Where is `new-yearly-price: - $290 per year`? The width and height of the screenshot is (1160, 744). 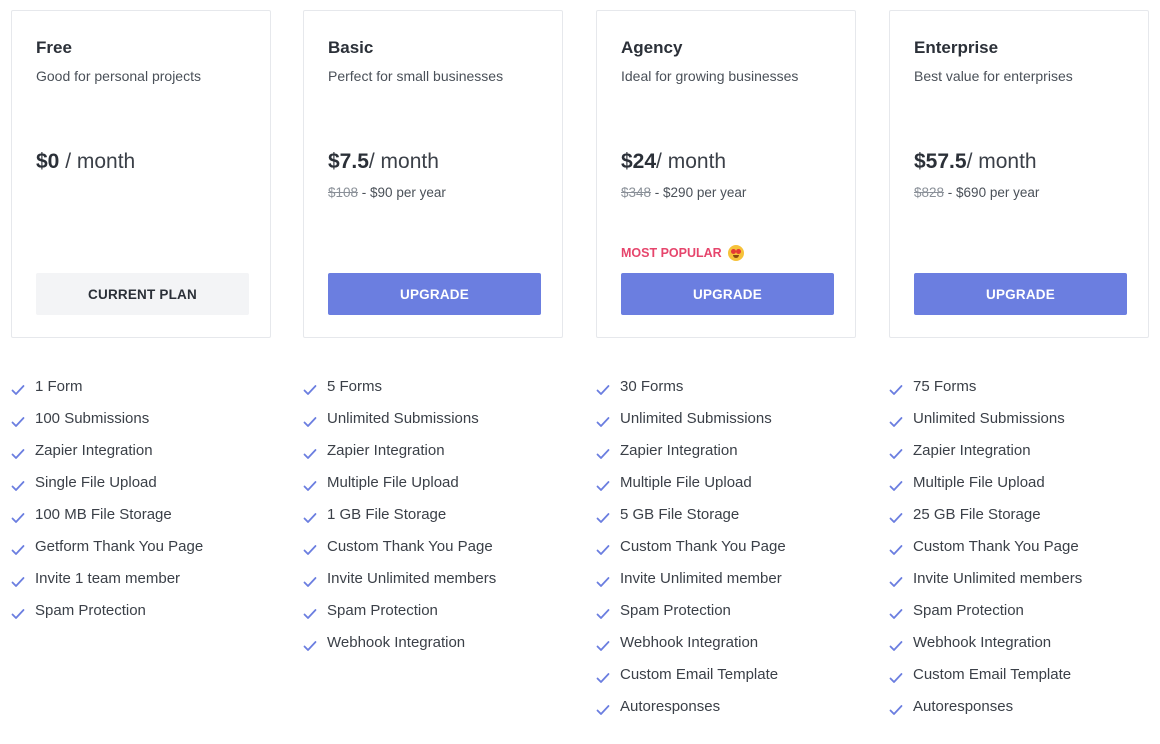
new-yearly-price: - $290 per year is located at coordinates (699, 192).